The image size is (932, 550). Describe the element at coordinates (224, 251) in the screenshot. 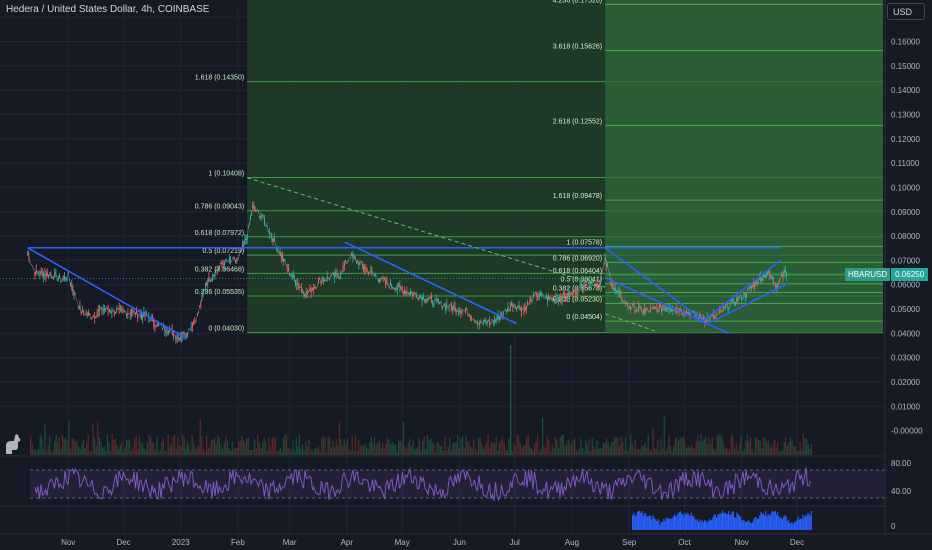

I see `fib-level-label: 0.5 (0.07219)` at that location.